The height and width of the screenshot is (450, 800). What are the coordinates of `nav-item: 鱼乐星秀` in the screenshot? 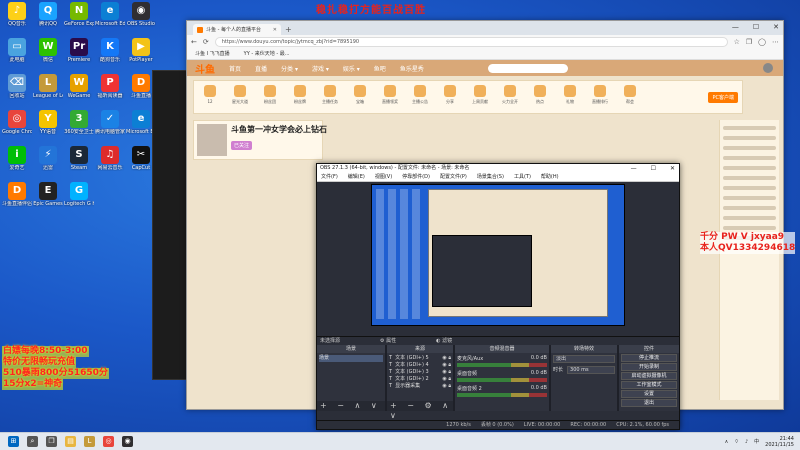 It's located at (412, 68).